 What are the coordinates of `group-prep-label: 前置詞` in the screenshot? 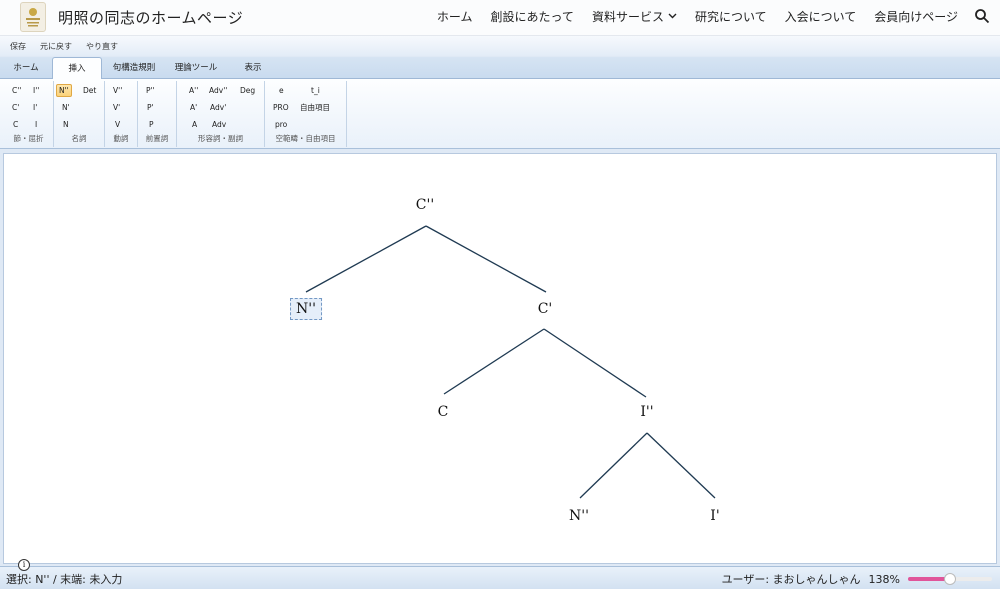 It's located at (157, 138).